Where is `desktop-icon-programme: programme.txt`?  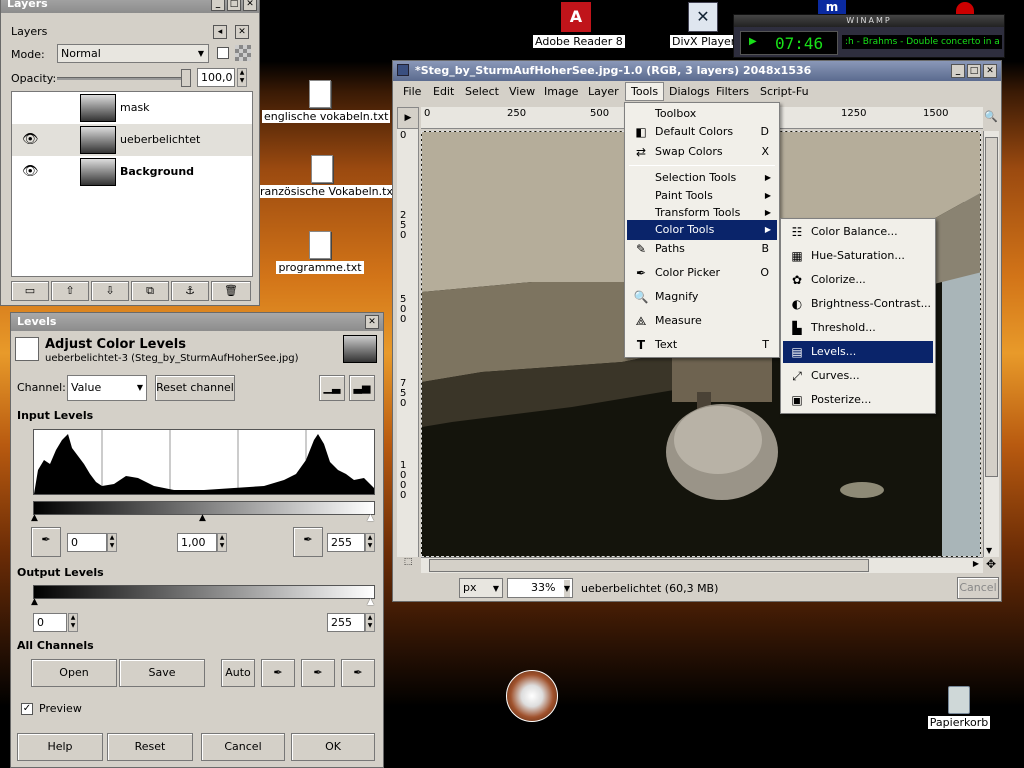
desktop-icon-programme: programme.txt is located at coordinates (320, 252).